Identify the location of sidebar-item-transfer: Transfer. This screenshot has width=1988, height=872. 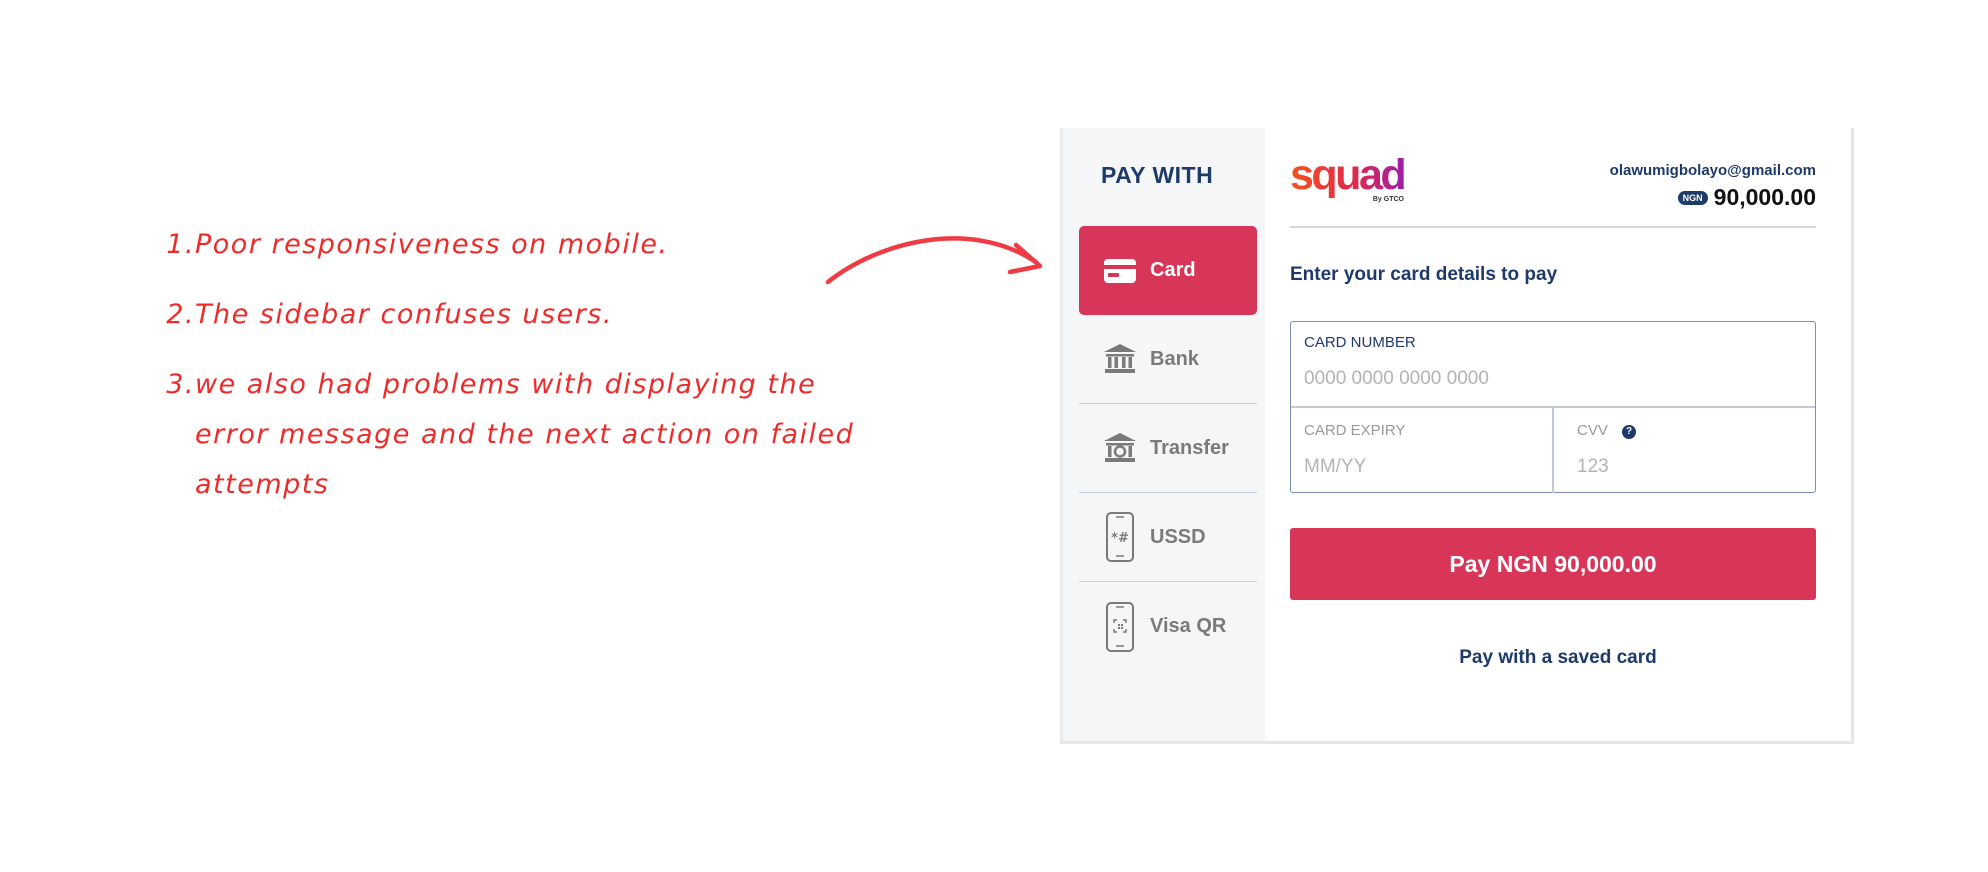
(1168, 448).